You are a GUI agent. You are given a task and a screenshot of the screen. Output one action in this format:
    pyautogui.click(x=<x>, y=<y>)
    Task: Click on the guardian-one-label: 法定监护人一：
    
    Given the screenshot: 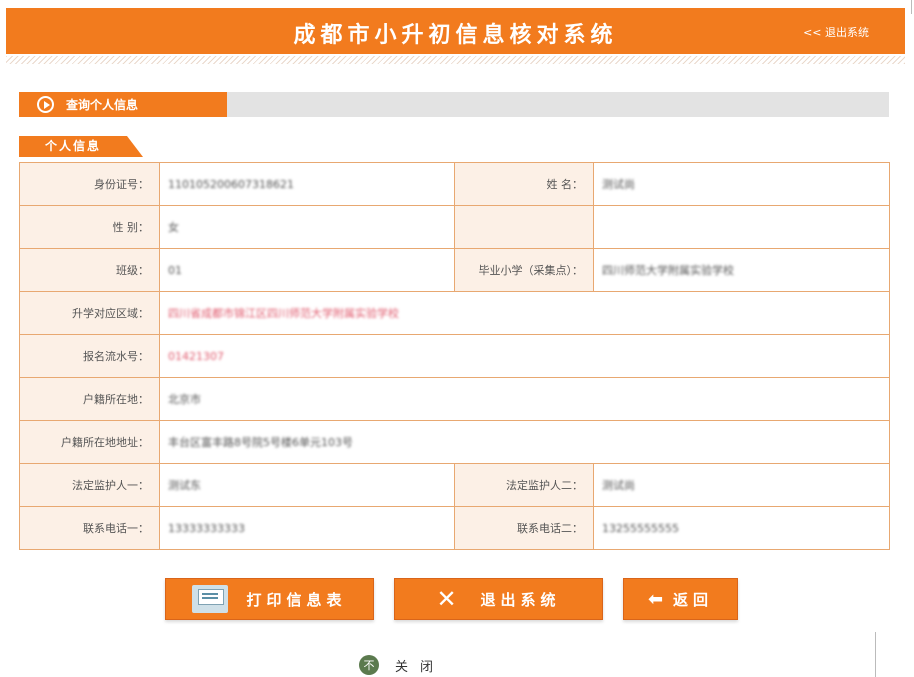 What is the action you would take?
    pyautogui.click(x=89, y=485)
    